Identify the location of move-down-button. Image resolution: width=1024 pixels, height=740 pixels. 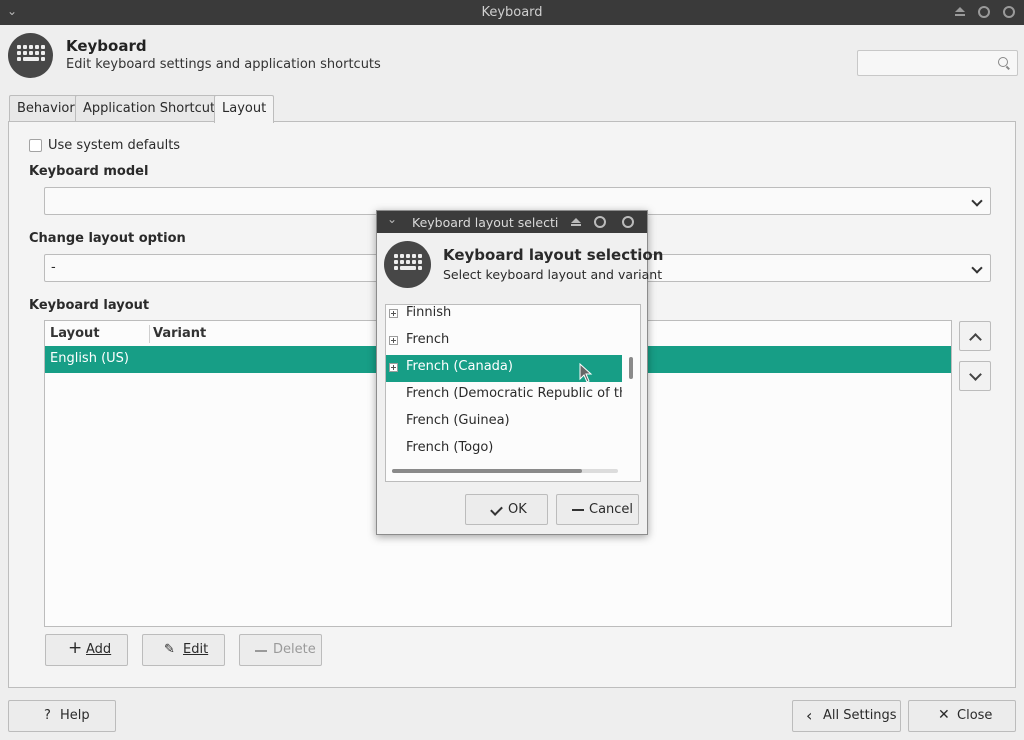
(975, 376).